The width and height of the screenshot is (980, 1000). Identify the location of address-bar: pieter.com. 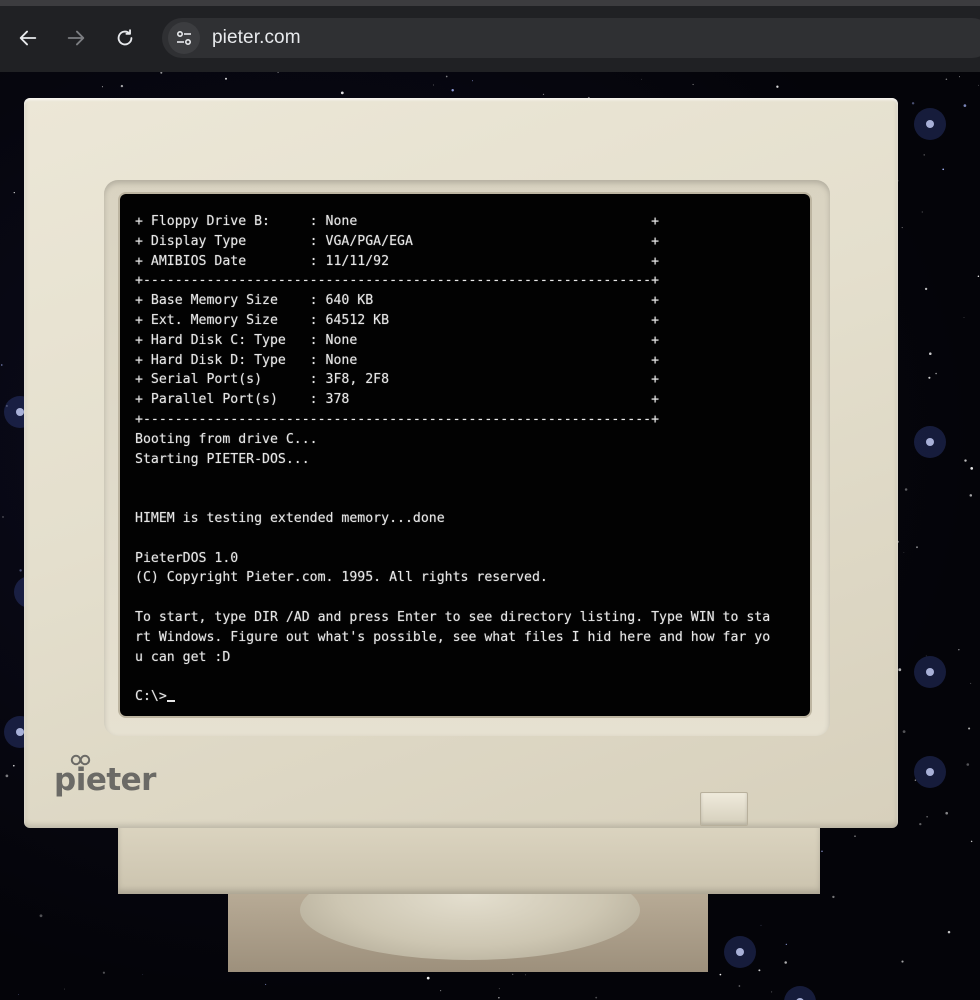
(571, 38).